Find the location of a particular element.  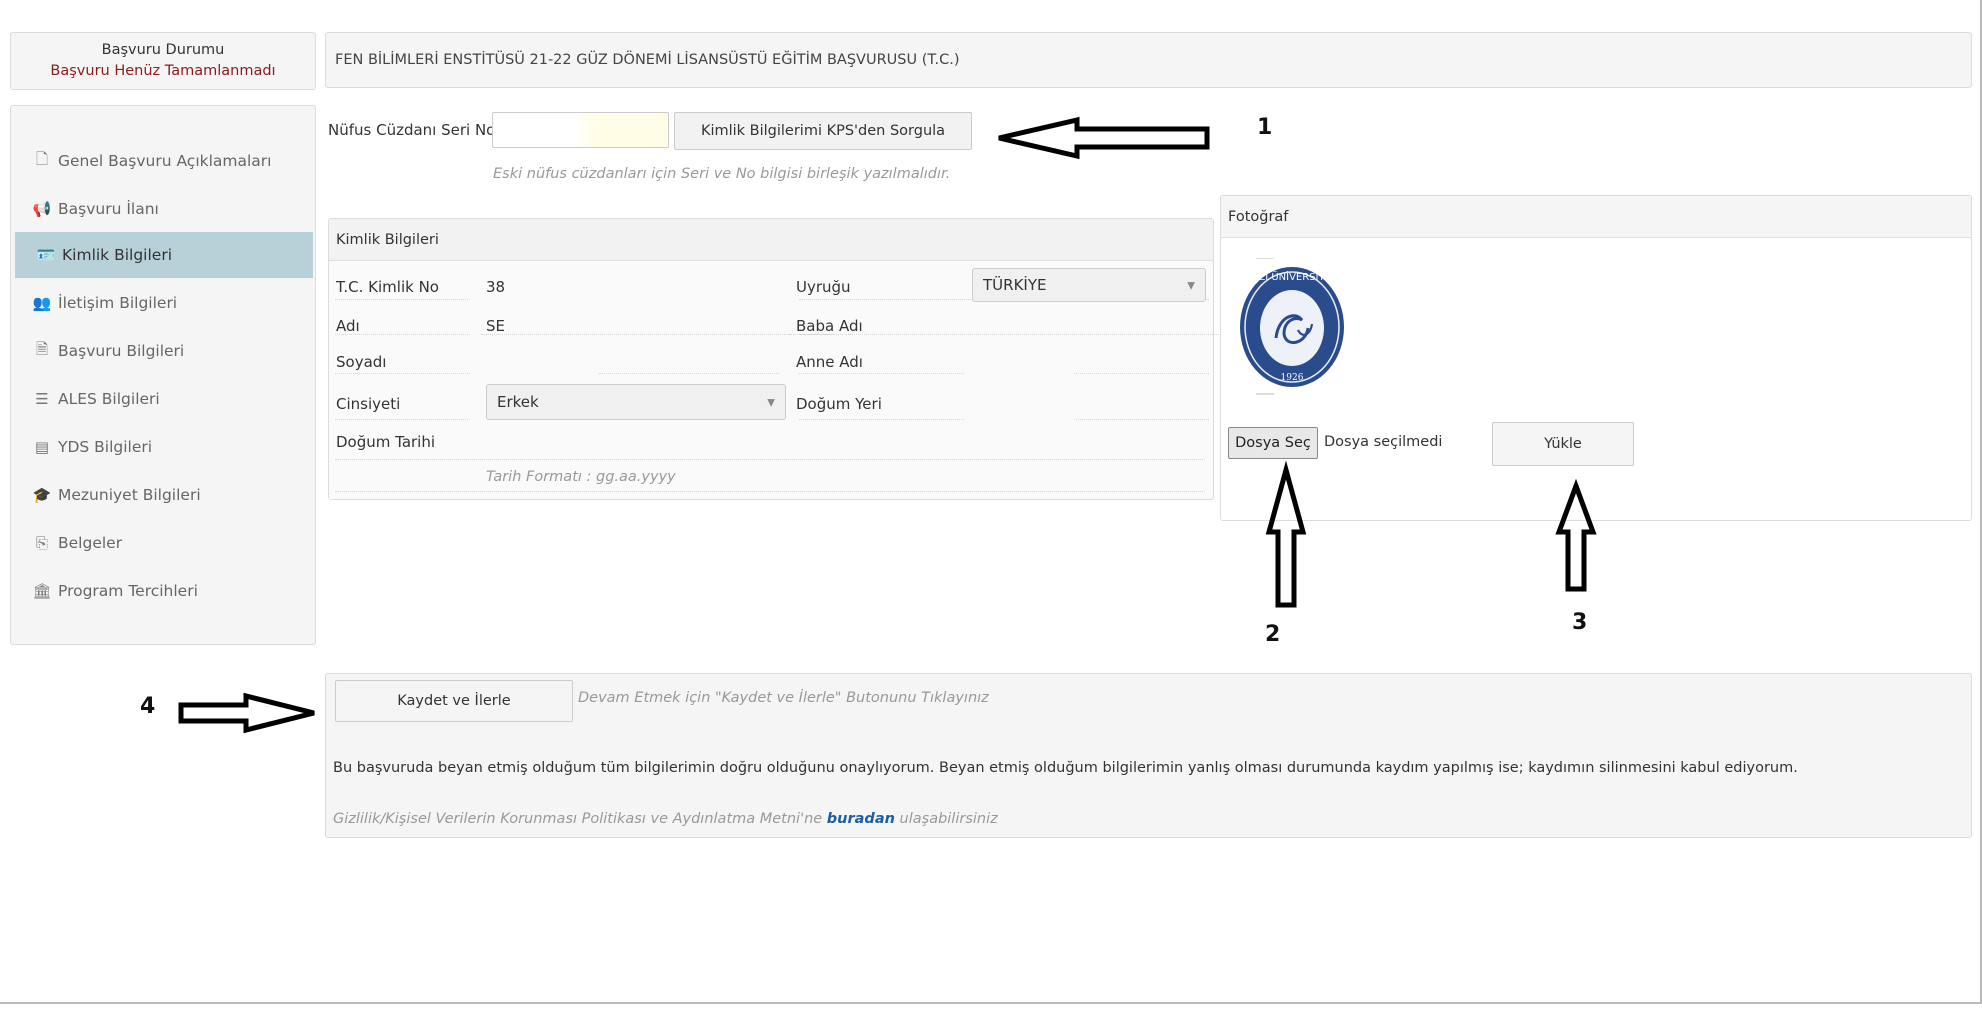

nationality-label: Uyruğu is located at coordinates (823, 287).